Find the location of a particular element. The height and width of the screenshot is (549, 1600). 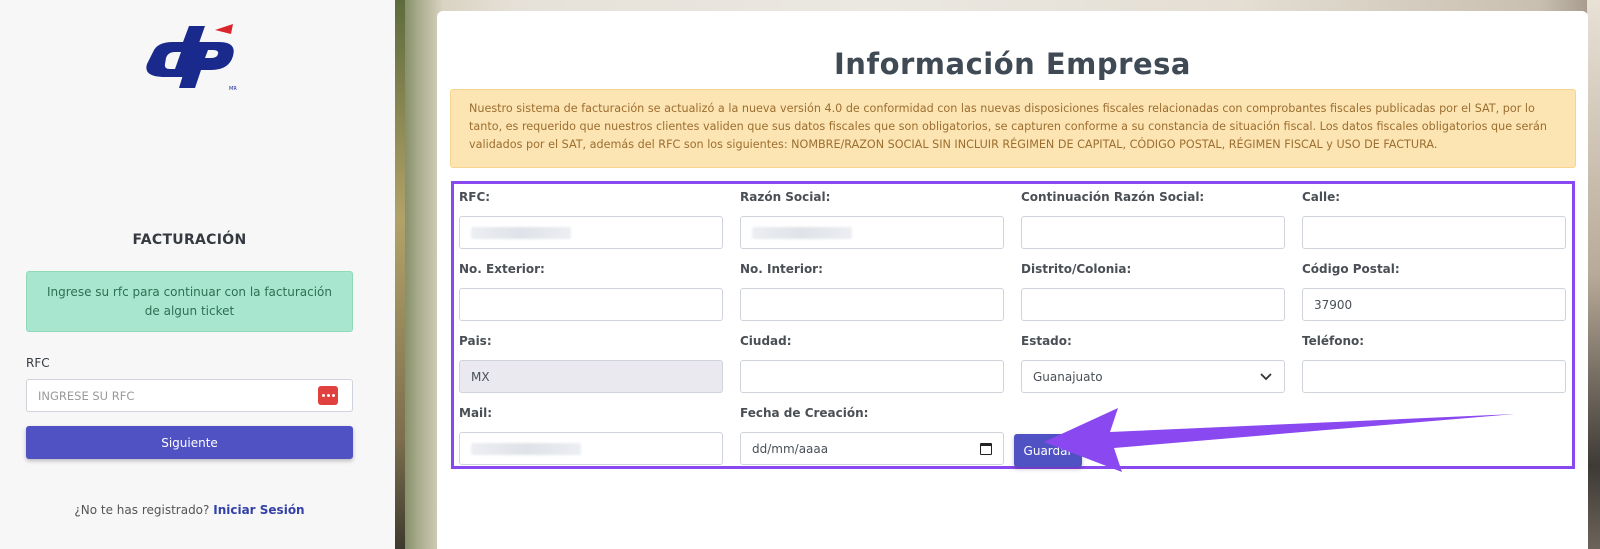

no-interior-field: No. Interior: is located at coordinates (872, 291).